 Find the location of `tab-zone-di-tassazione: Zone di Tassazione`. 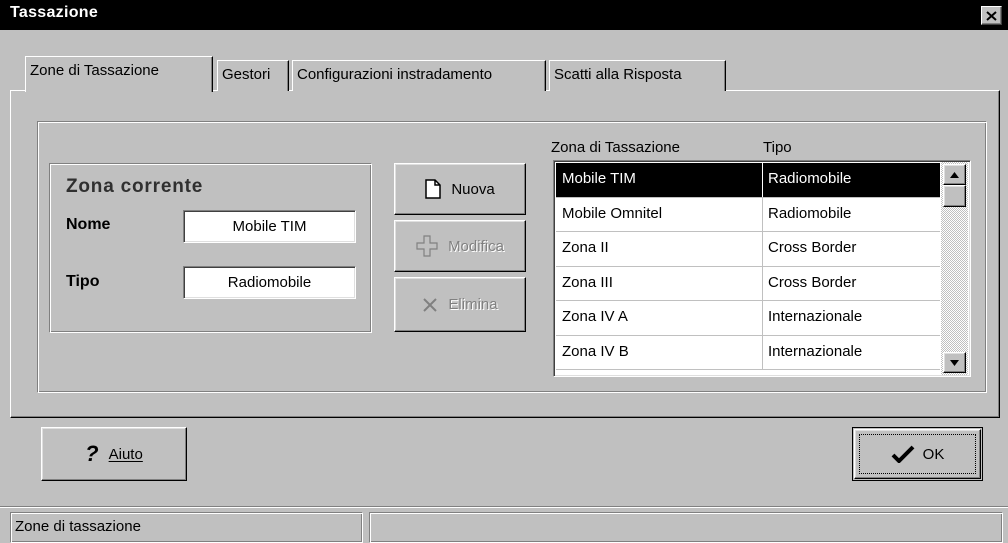

tab-zone-di-tassazione: Zone di Tassazione is located at coordinates (119, 74).